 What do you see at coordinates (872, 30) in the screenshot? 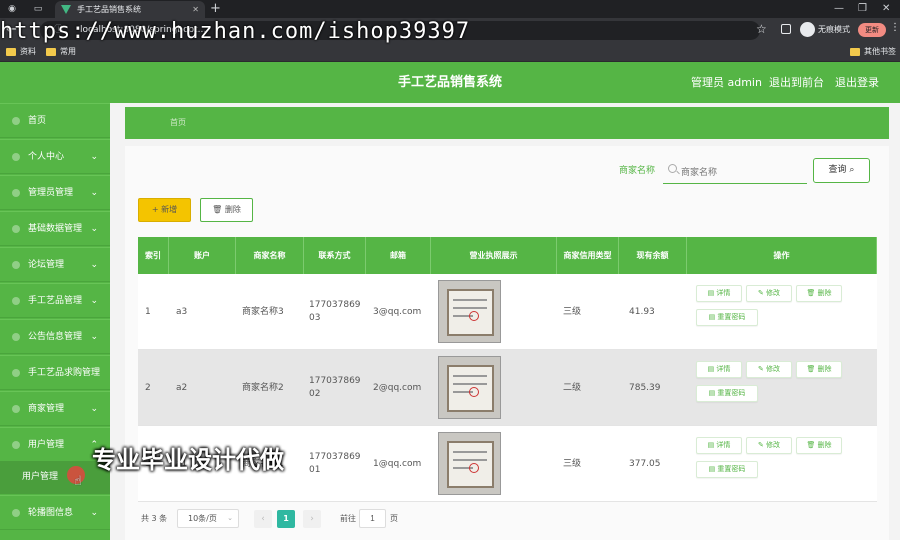
I see `update-button: 更新` at bounding box center [872, 30].